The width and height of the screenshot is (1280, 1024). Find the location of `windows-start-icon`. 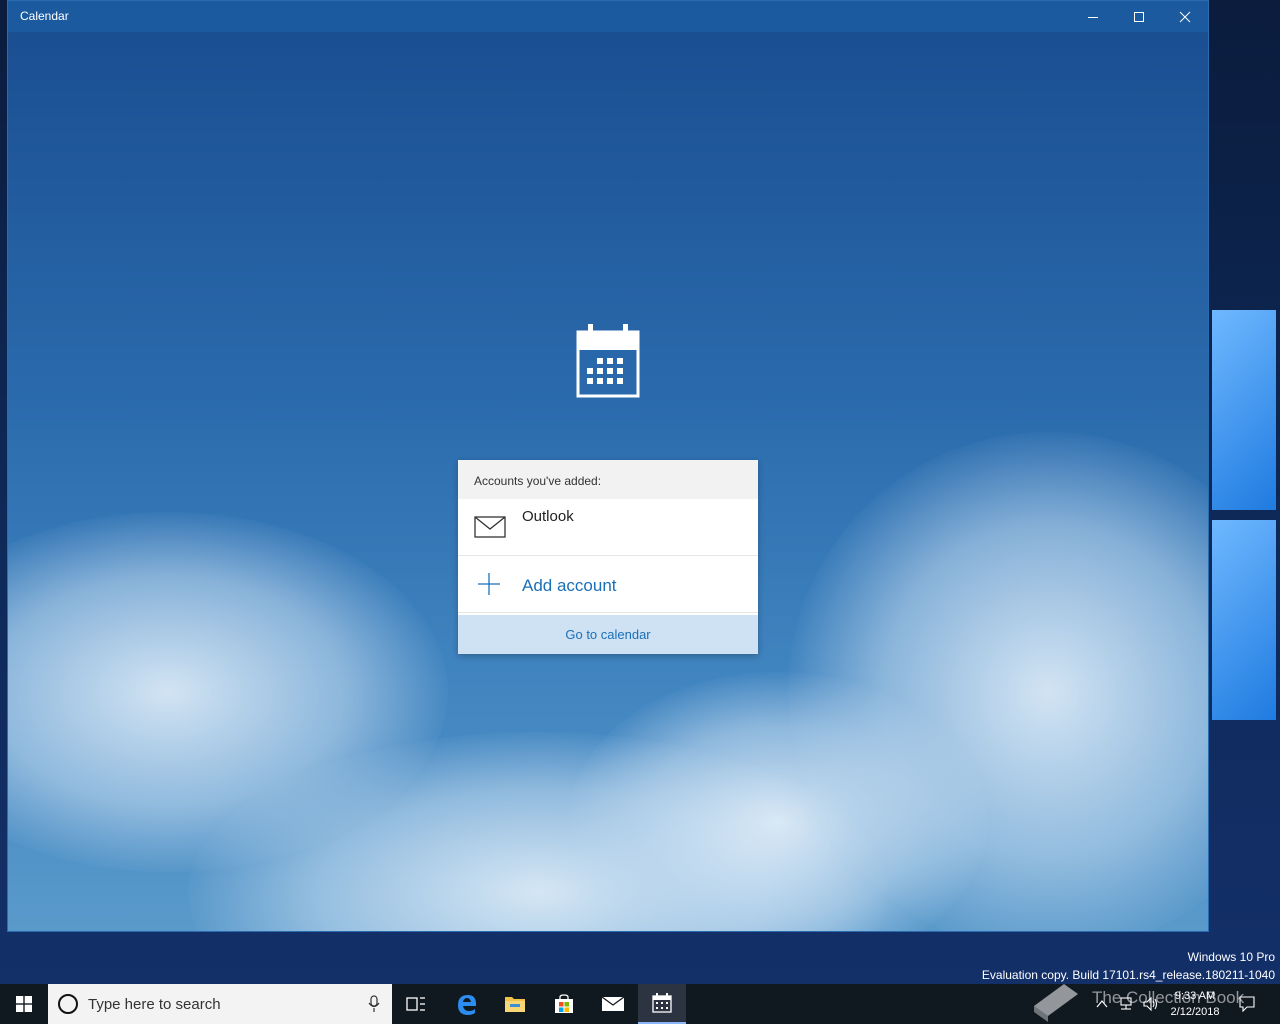

windows-start-icon is located at coordinates (24, 1004).